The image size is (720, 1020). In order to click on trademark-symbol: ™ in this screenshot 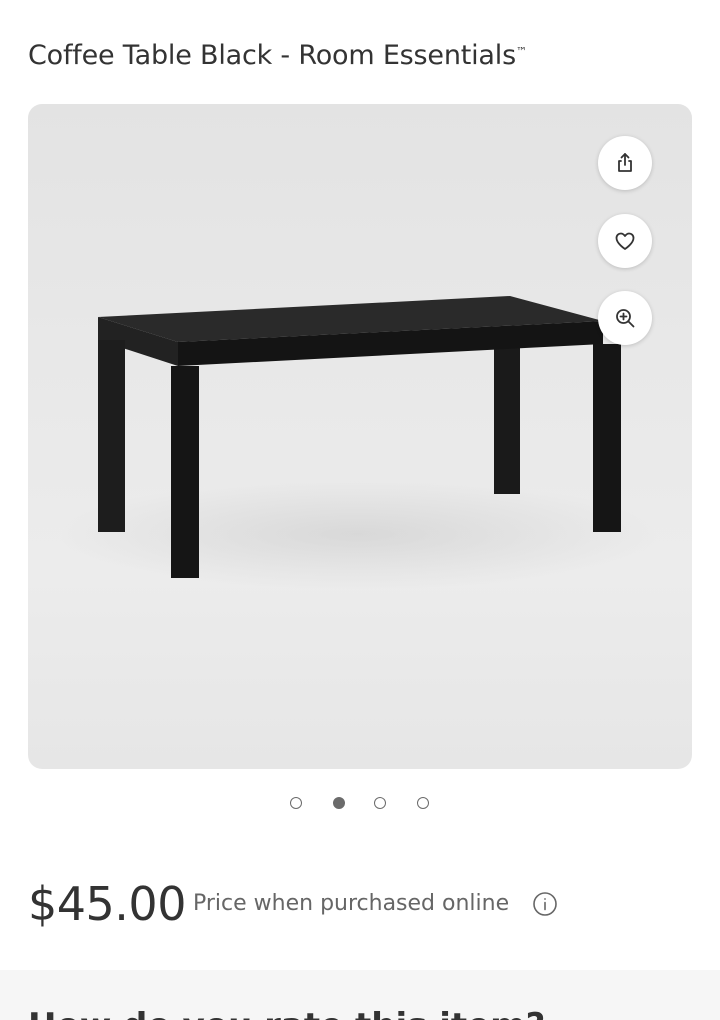, I will do `click(521, 51)`.